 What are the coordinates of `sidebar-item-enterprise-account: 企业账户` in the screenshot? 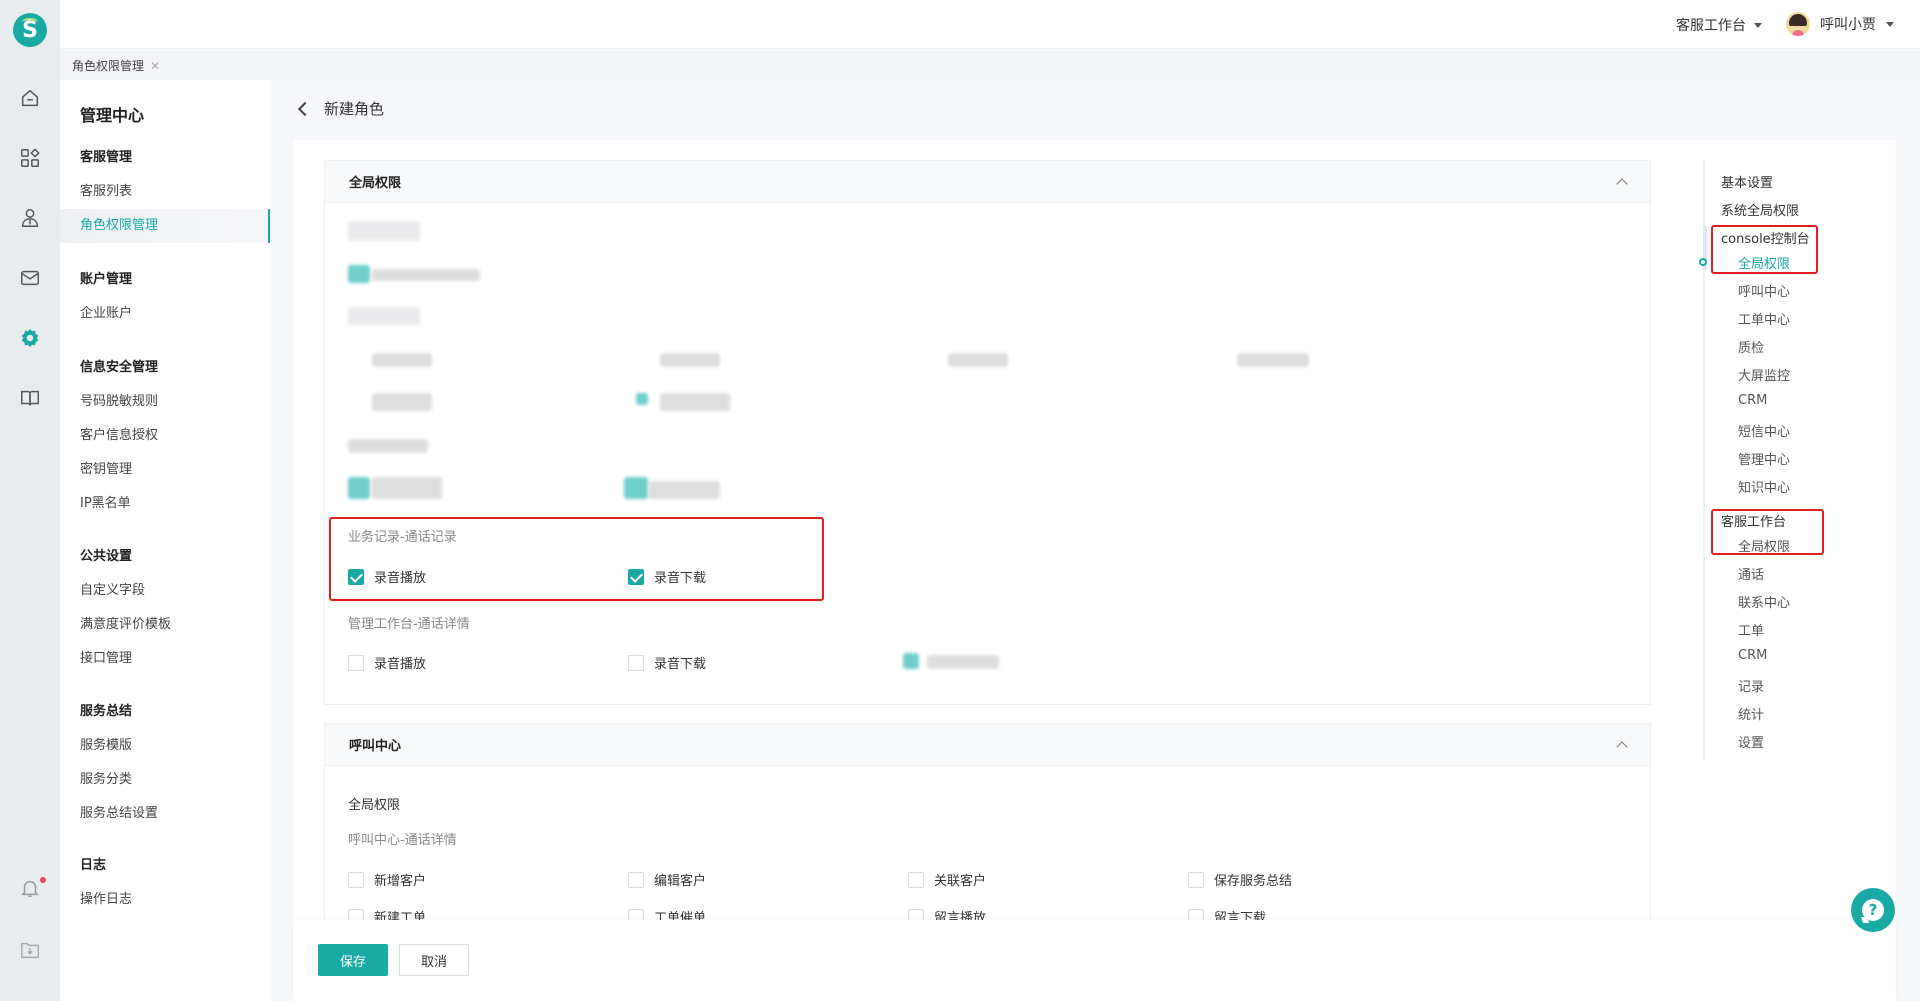 It's located at (165, 314).